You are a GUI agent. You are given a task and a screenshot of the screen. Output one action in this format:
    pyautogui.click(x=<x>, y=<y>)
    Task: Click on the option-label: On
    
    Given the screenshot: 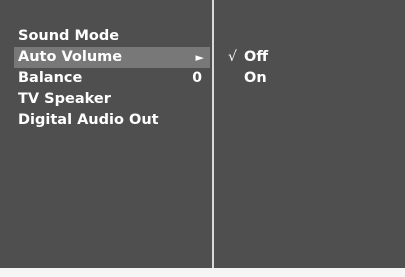 What is the action you would take?
    pyautogui.click(x=255, y=78)
    